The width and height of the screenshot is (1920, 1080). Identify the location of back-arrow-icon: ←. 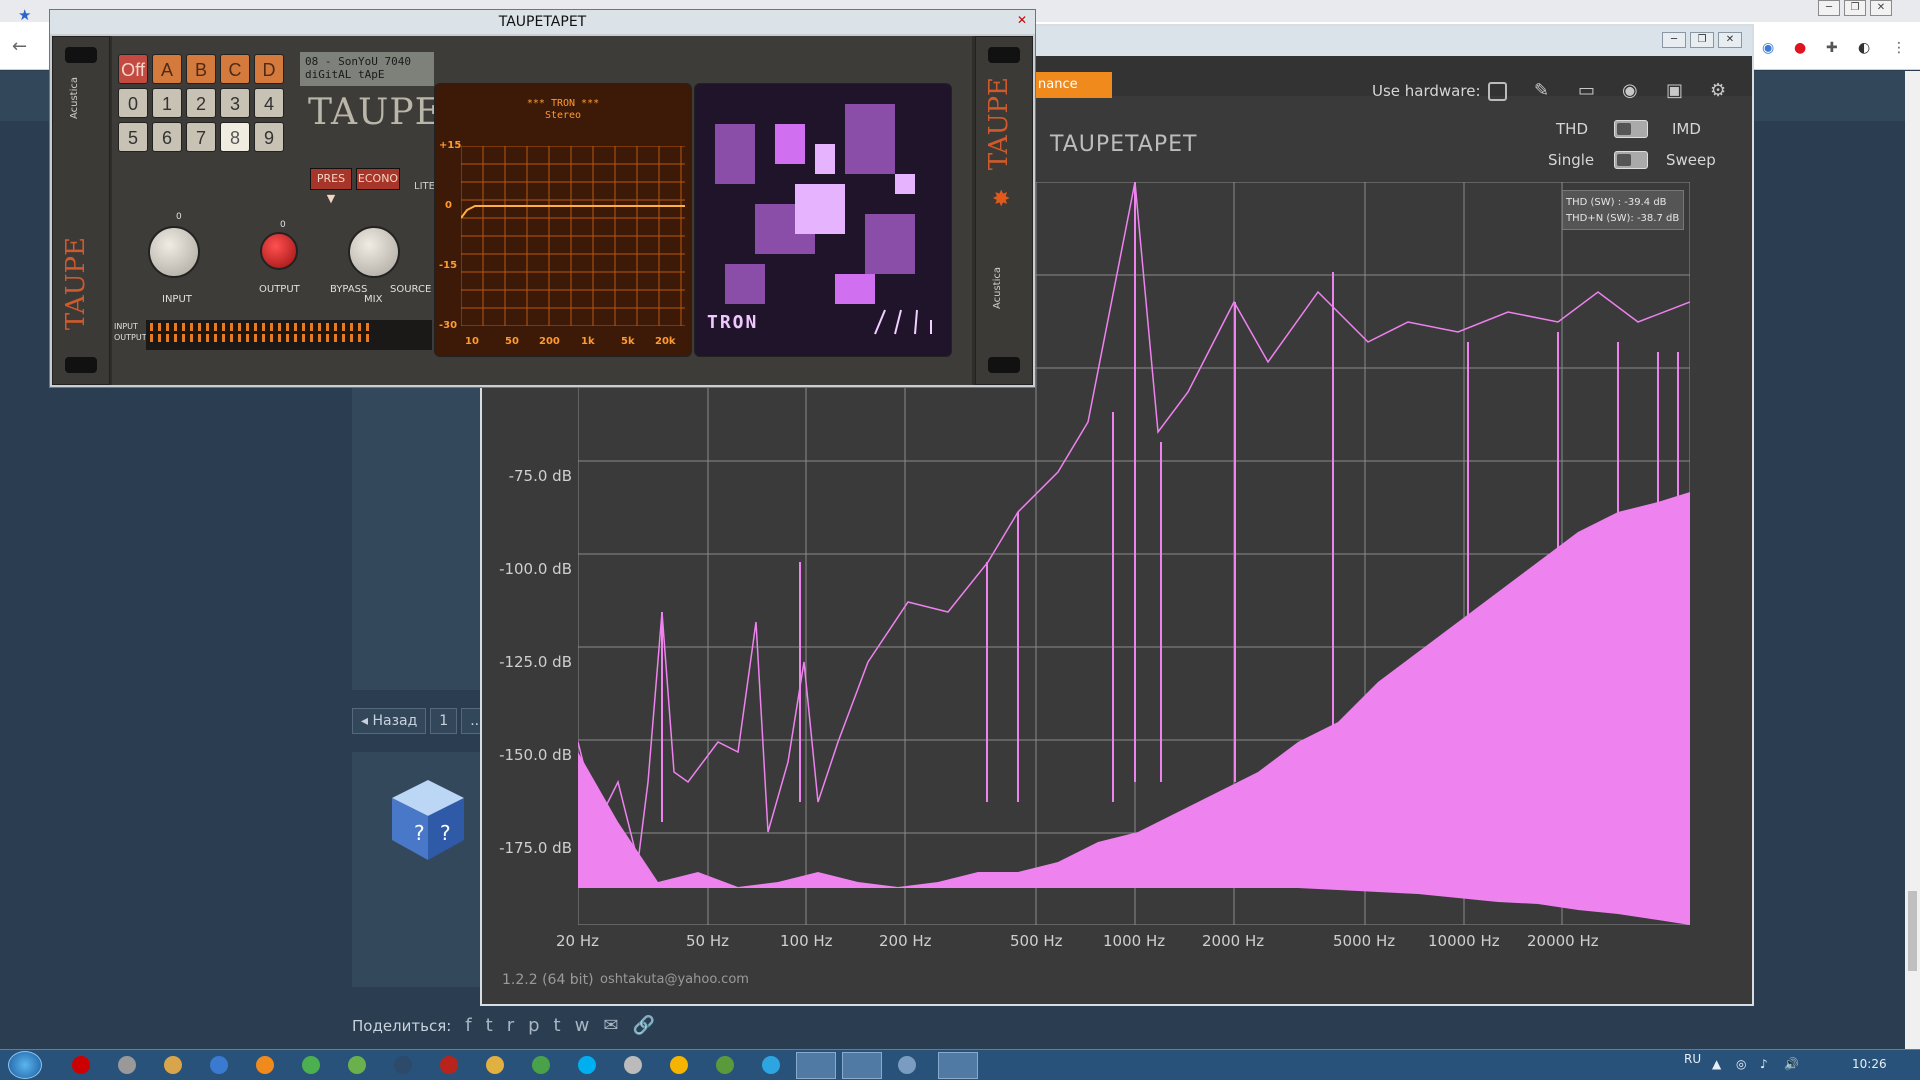
(19, 46).